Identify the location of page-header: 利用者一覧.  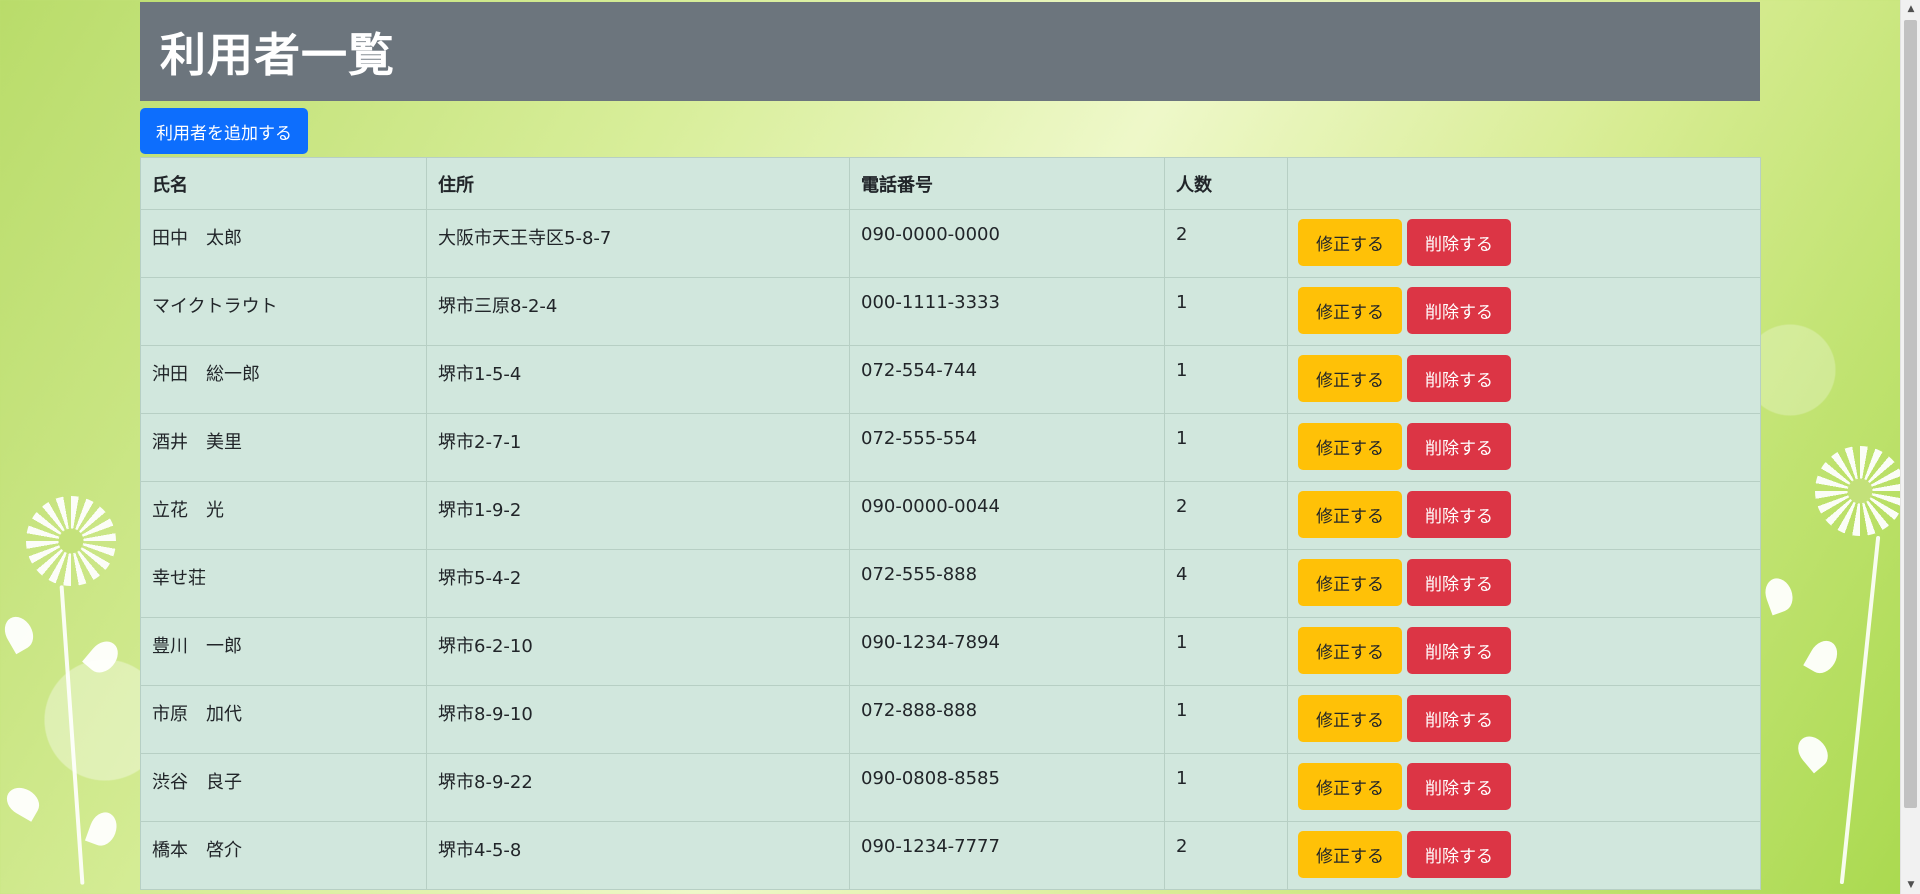
(950, 51).